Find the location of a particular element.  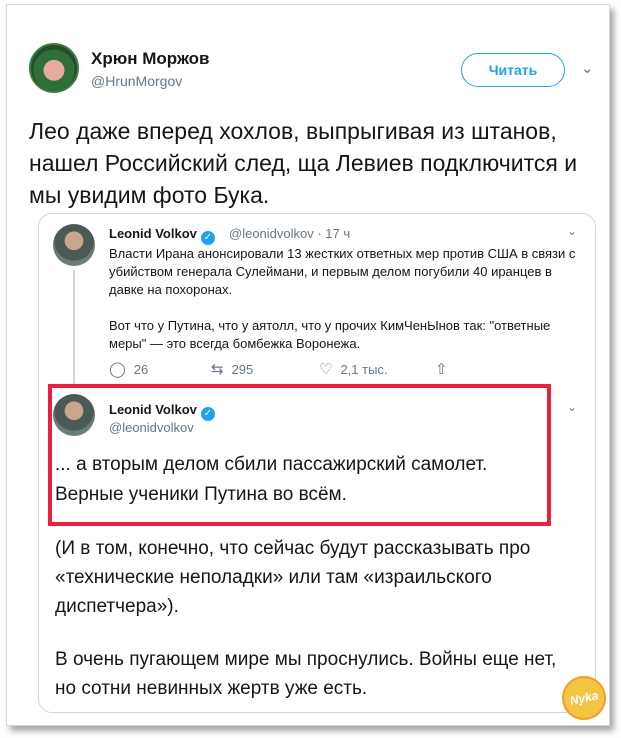

tweet-header: Хрюн Моржов @HrunMorgov Читать ⌄ is located at coordinates (314, 73).